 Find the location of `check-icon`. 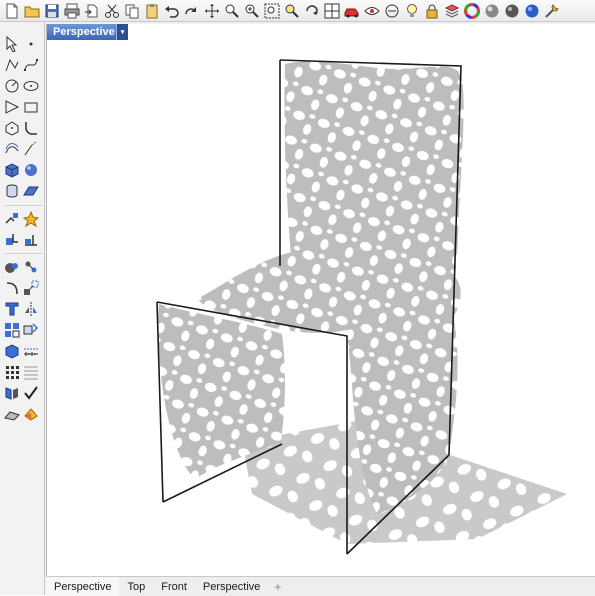

check-icon is located at coordinates (31, 393).